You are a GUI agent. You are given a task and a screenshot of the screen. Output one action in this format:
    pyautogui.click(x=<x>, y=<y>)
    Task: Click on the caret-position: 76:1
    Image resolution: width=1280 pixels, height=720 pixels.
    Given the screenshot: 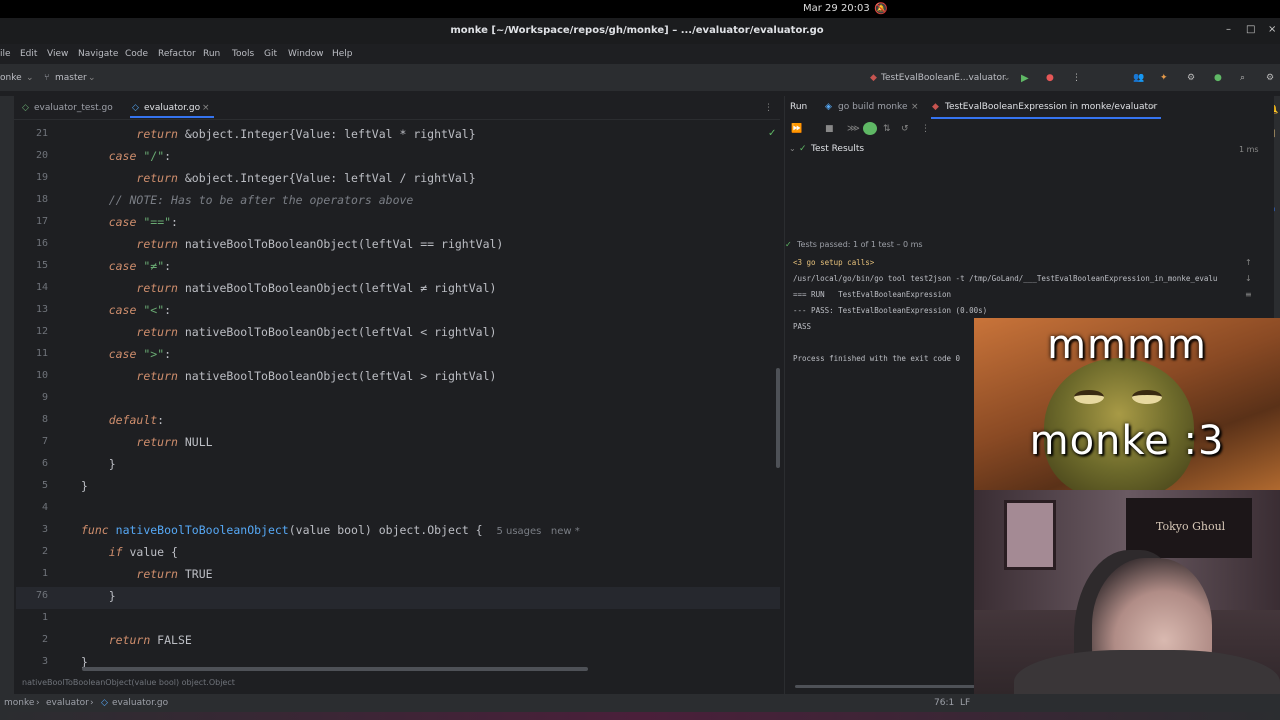 What is the action you would take?
    pyautogui.click(x=944, y=703)
    